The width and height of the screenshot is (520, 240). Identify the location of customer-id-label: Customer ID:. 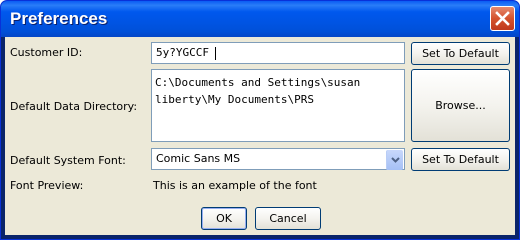
(46, 52).